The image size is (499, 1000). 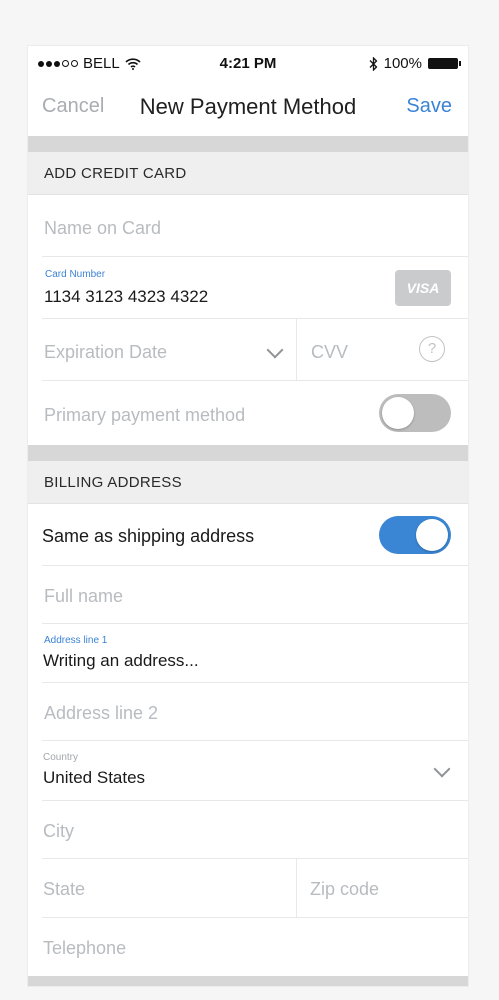 What do you see at coordinates (382, 888) in the screenshot?
I see `zip-code-field: Zip code` at bounding box center [382, 888].